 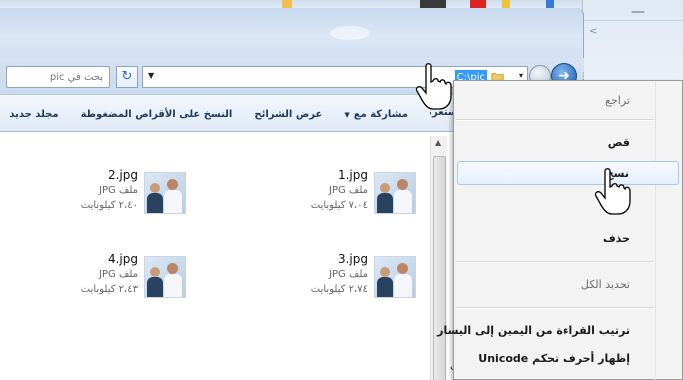 I want to click on file-size: ٢،٤٣ كيلوبايت, so click(x=109, y=289).